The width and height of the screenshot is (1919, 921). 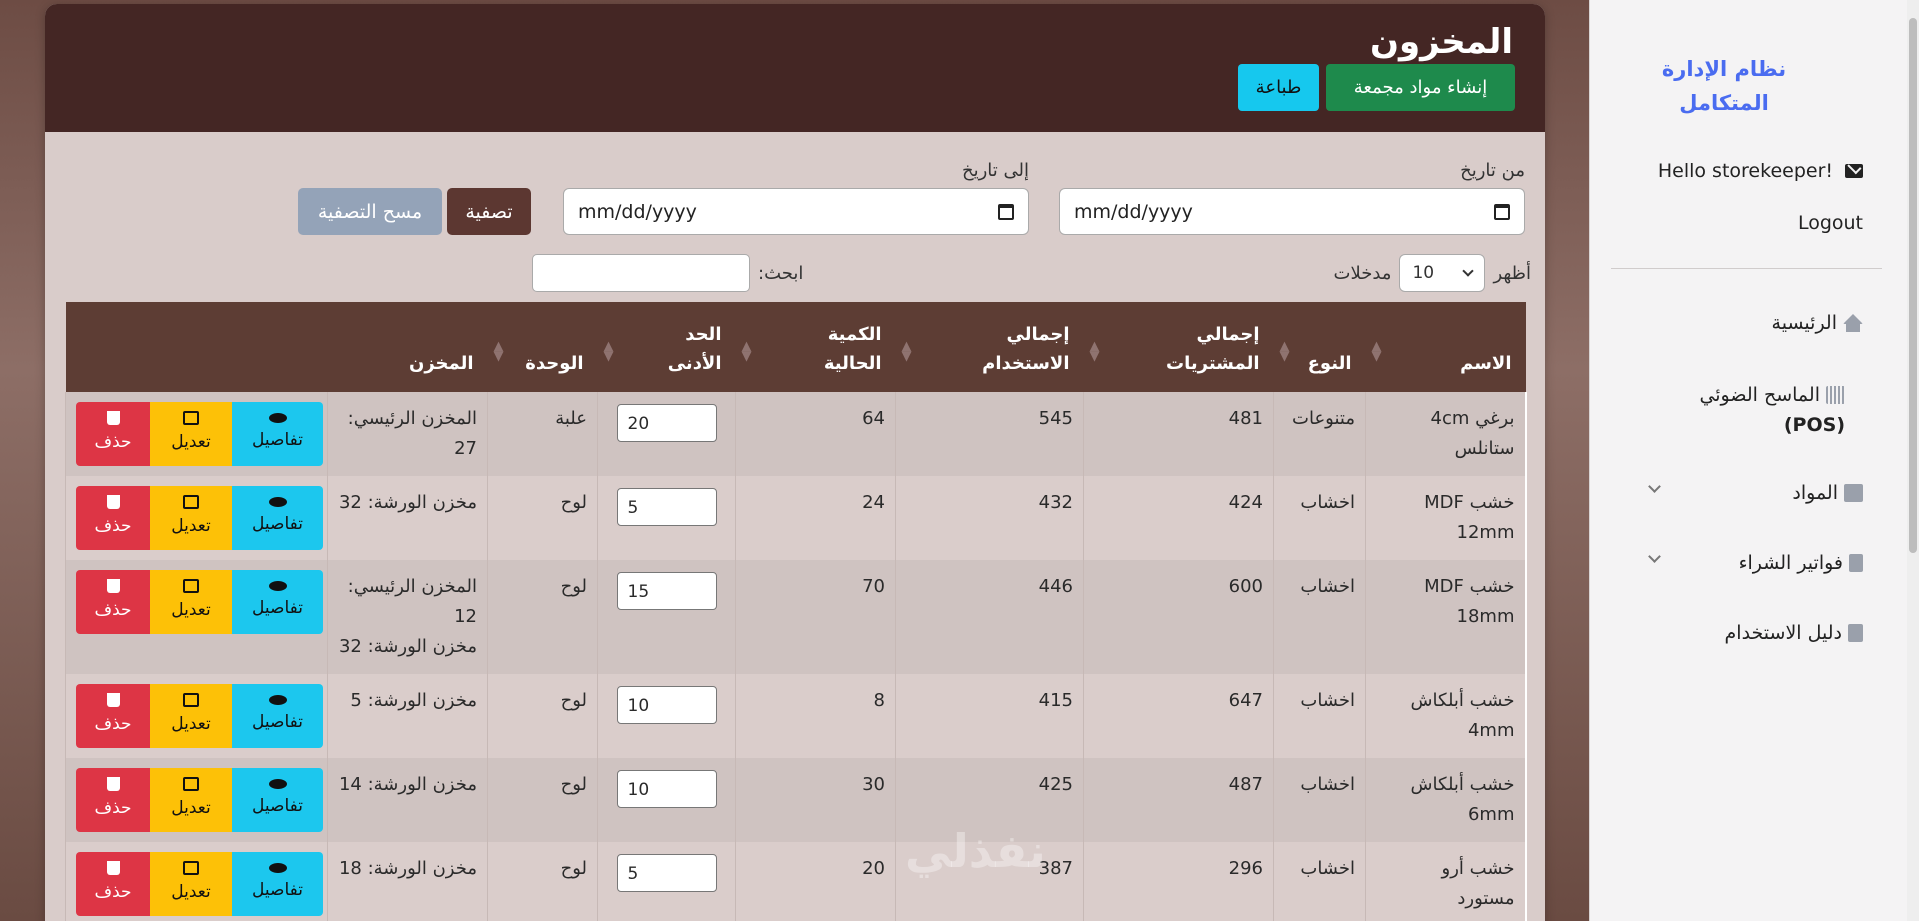 I want to click on sidebar-item-home: الرئيسية, so click(x=1817, y=323).